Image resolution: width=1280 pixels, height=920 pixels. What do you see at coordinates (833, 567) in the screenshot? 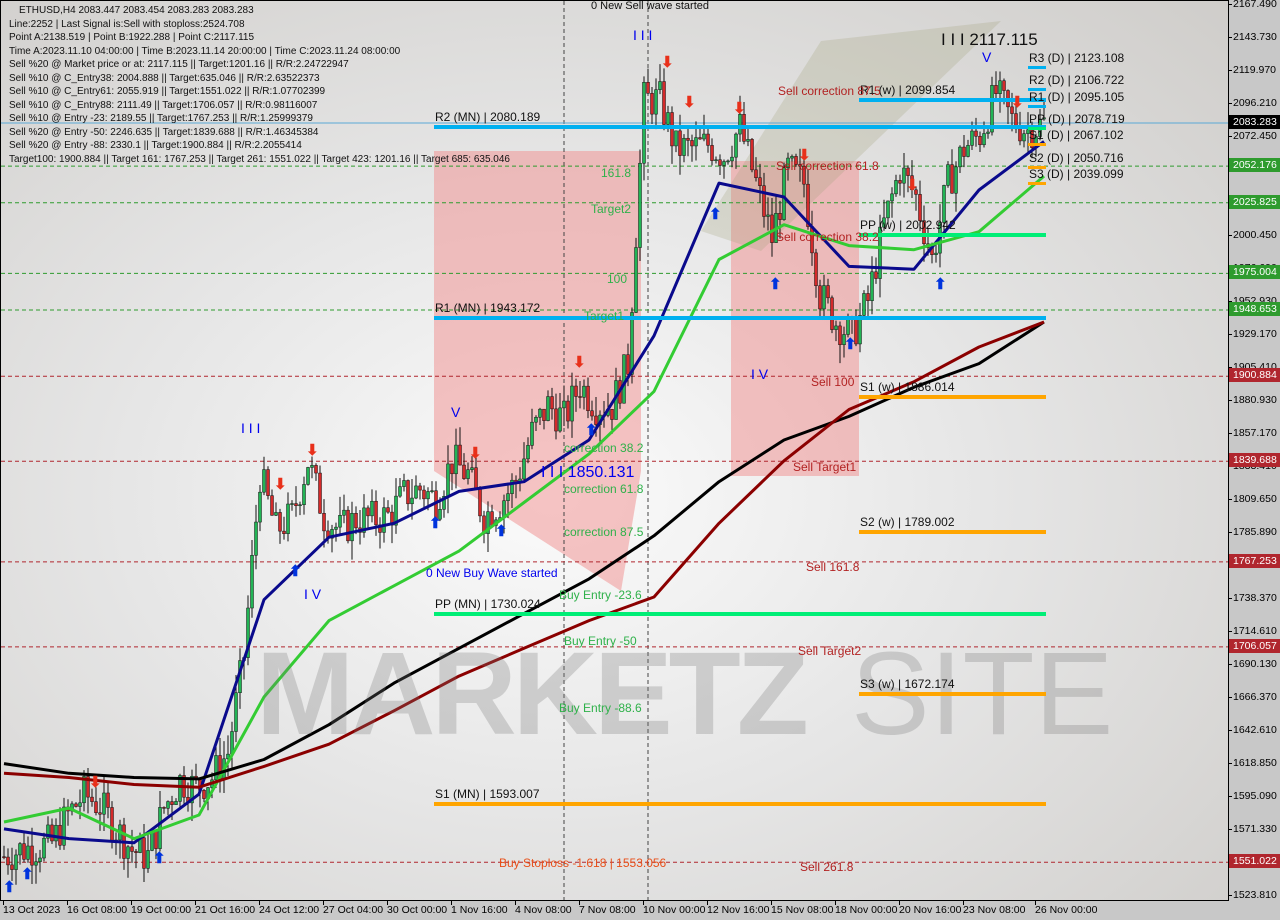
I see `sell-1618: Sell 161.8` at bounding box center [833, 567].